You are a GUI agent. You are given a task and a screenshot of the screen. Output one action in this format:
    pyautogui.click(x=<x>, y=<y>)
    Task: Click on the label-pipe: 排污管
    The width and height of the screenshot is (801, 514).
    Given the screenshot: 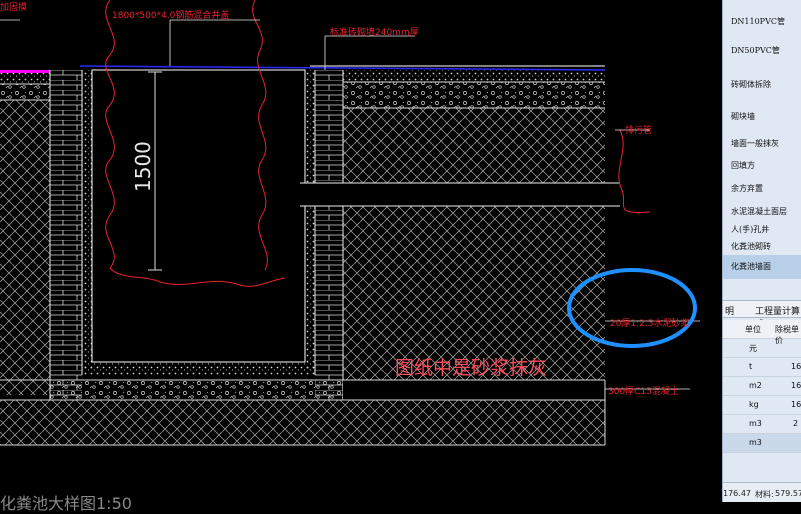 What is the action you would take?
    pyautogui.click(x=639, y=131)
    